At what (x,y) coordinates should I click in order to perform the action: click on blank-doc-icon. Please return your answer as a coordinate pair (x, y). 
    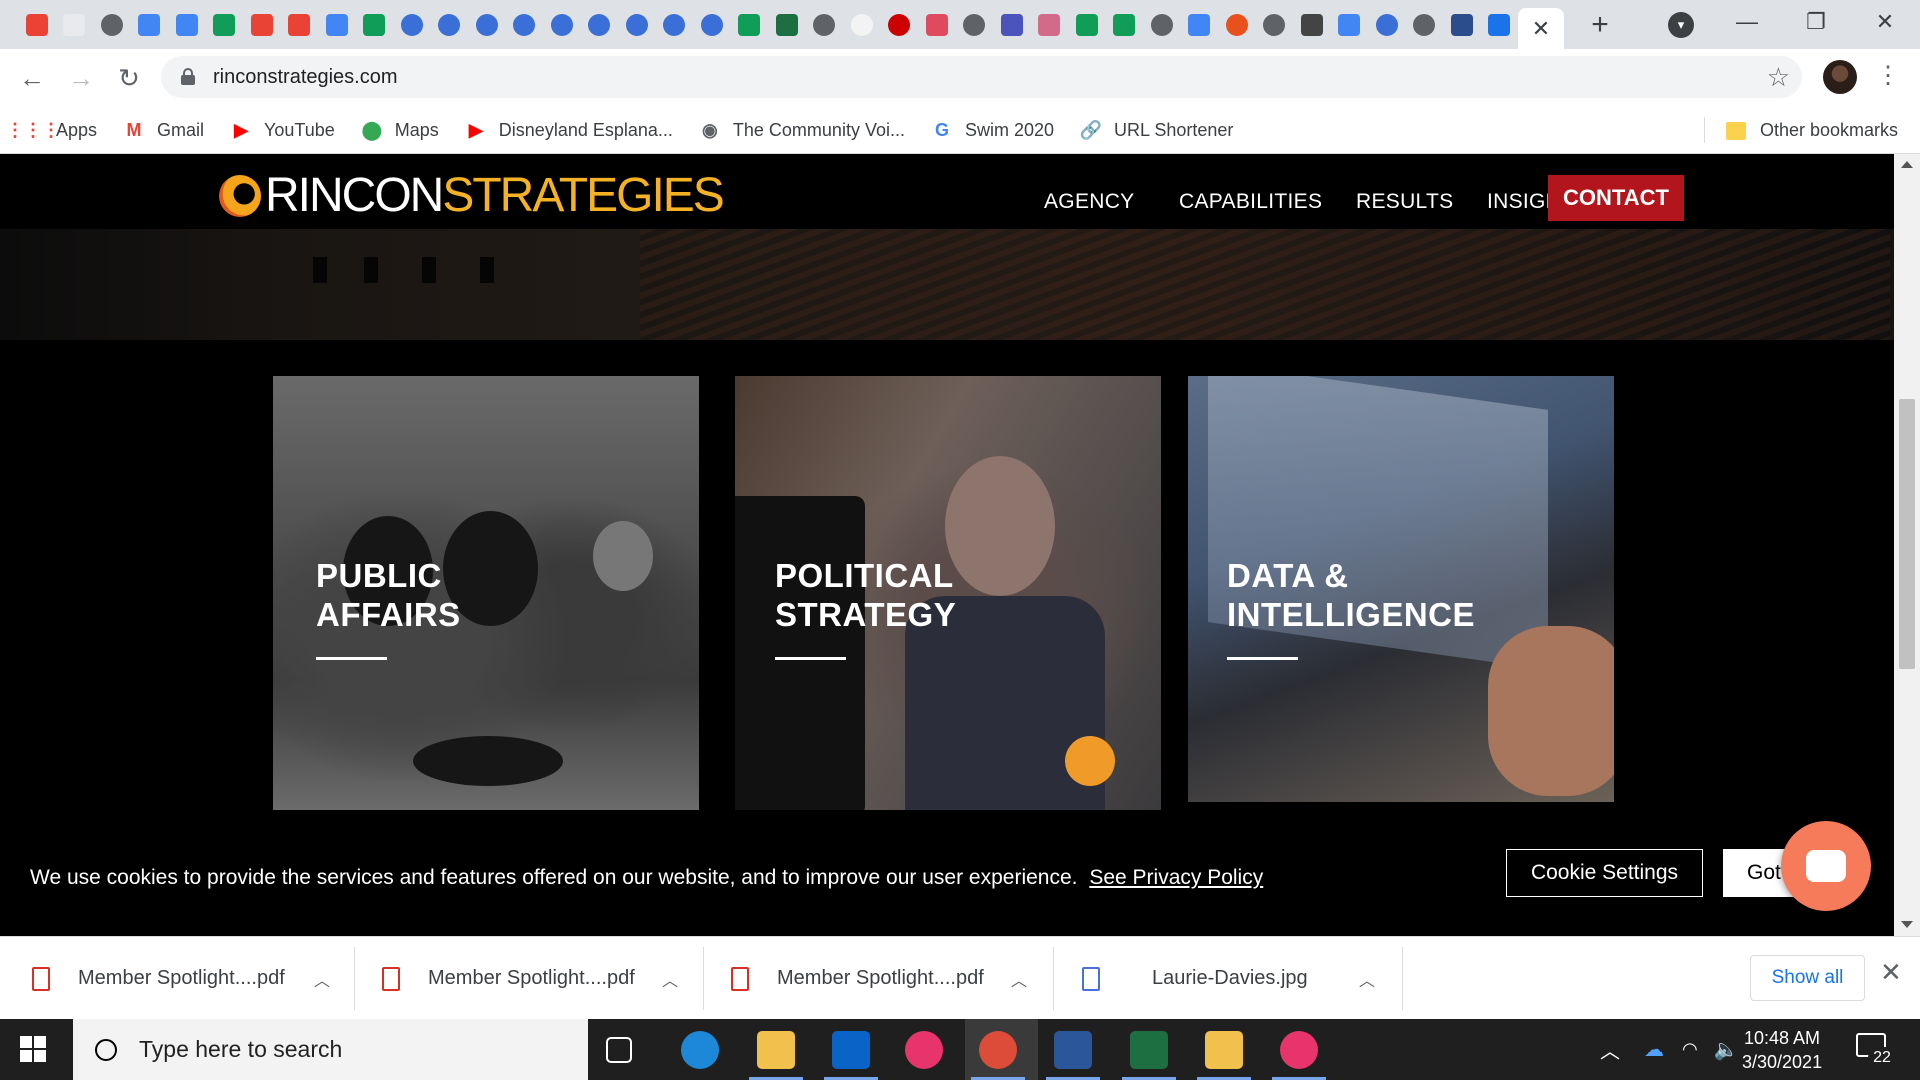
    Looking at the image, I should click on (75, 24).